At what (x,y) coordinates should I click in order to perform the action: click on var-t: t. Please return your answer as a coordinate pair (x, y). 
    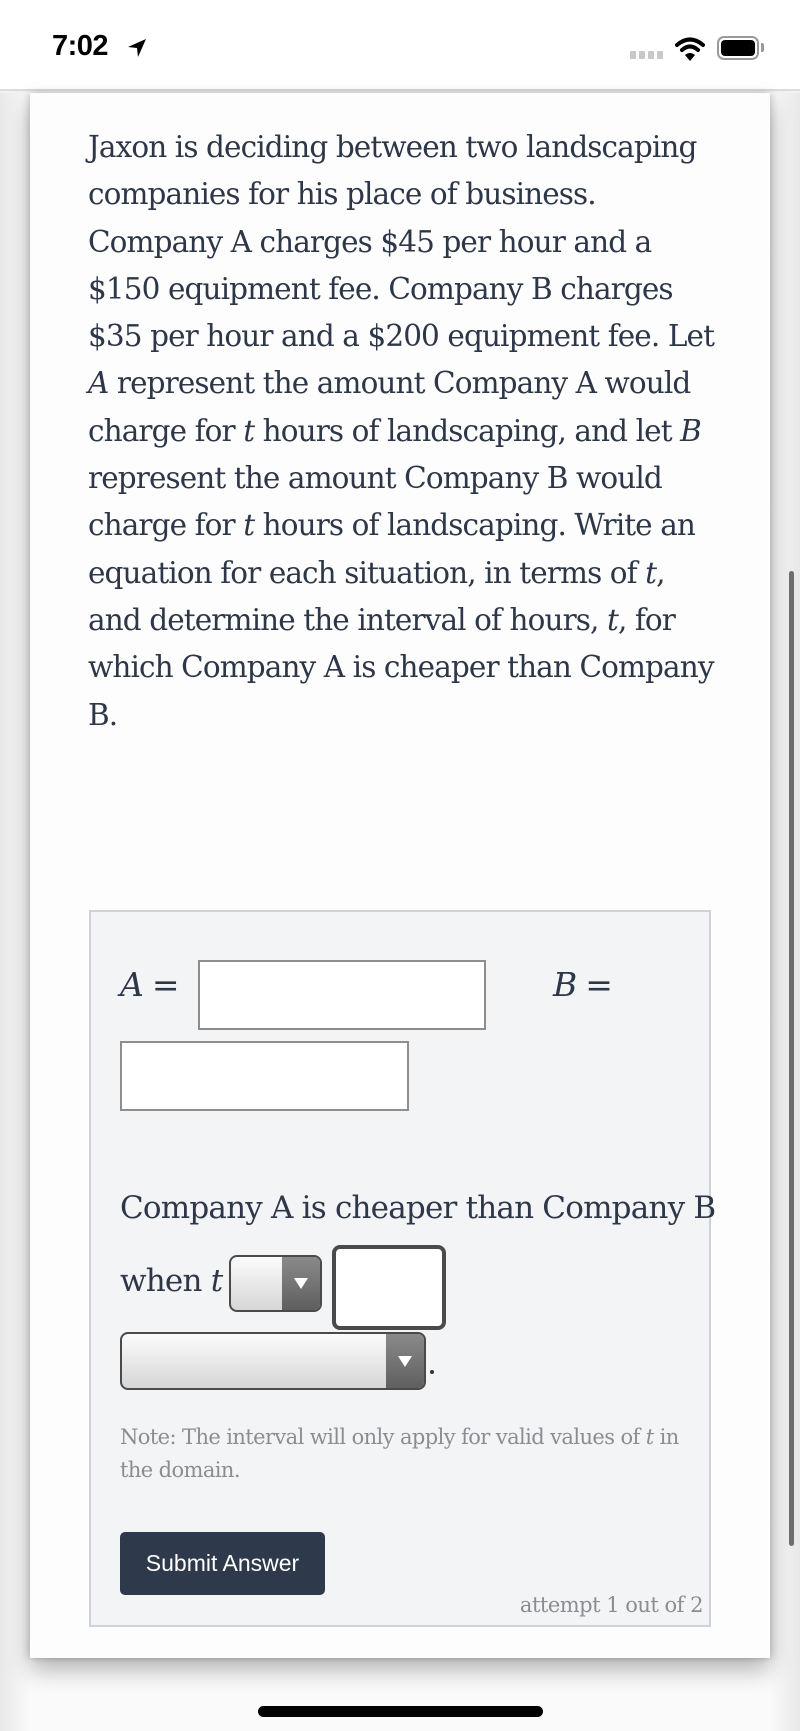
    Looking at the image, I should click on (216, 1281).